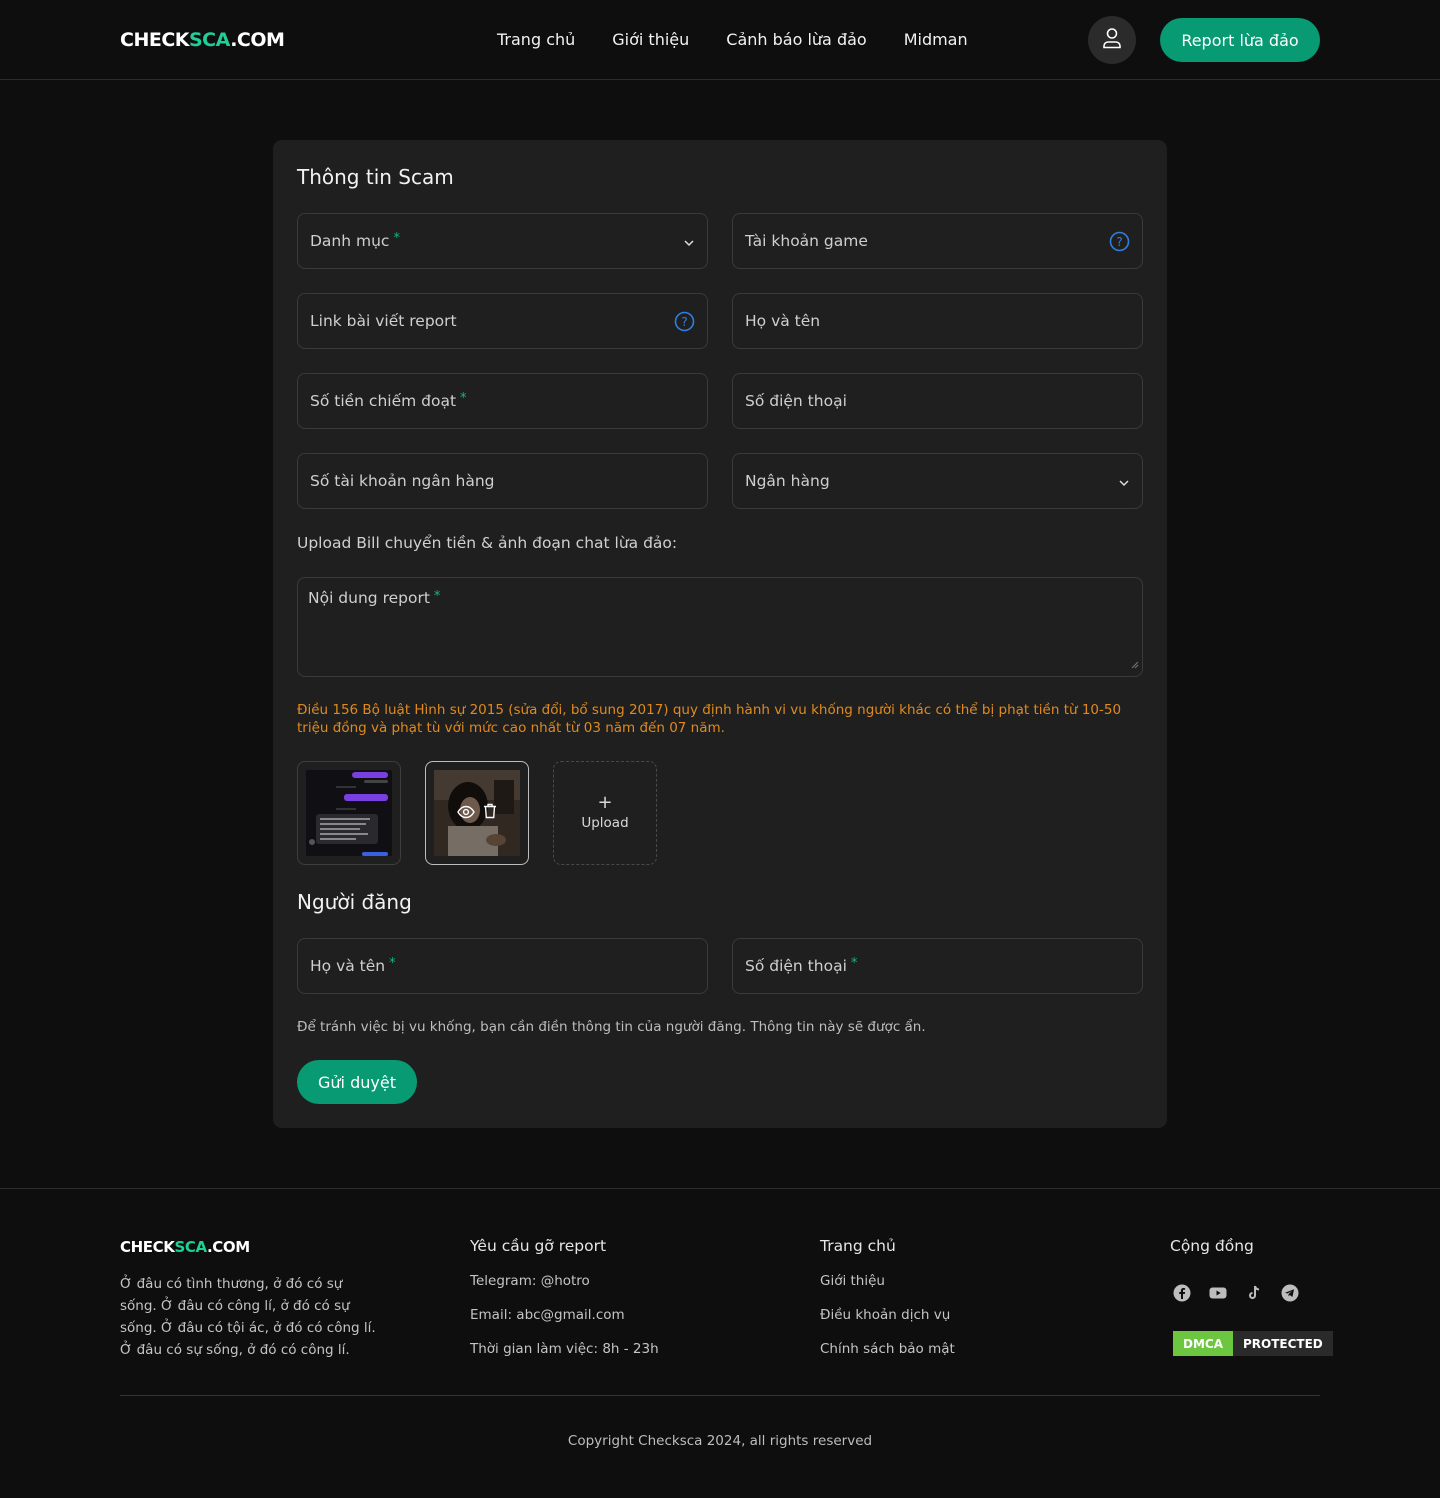  What do you see at coordinates (937, 401) in the screenshot?
I see `scammer-phone-input: Số điện thoại` at bounding box center [937, 401].